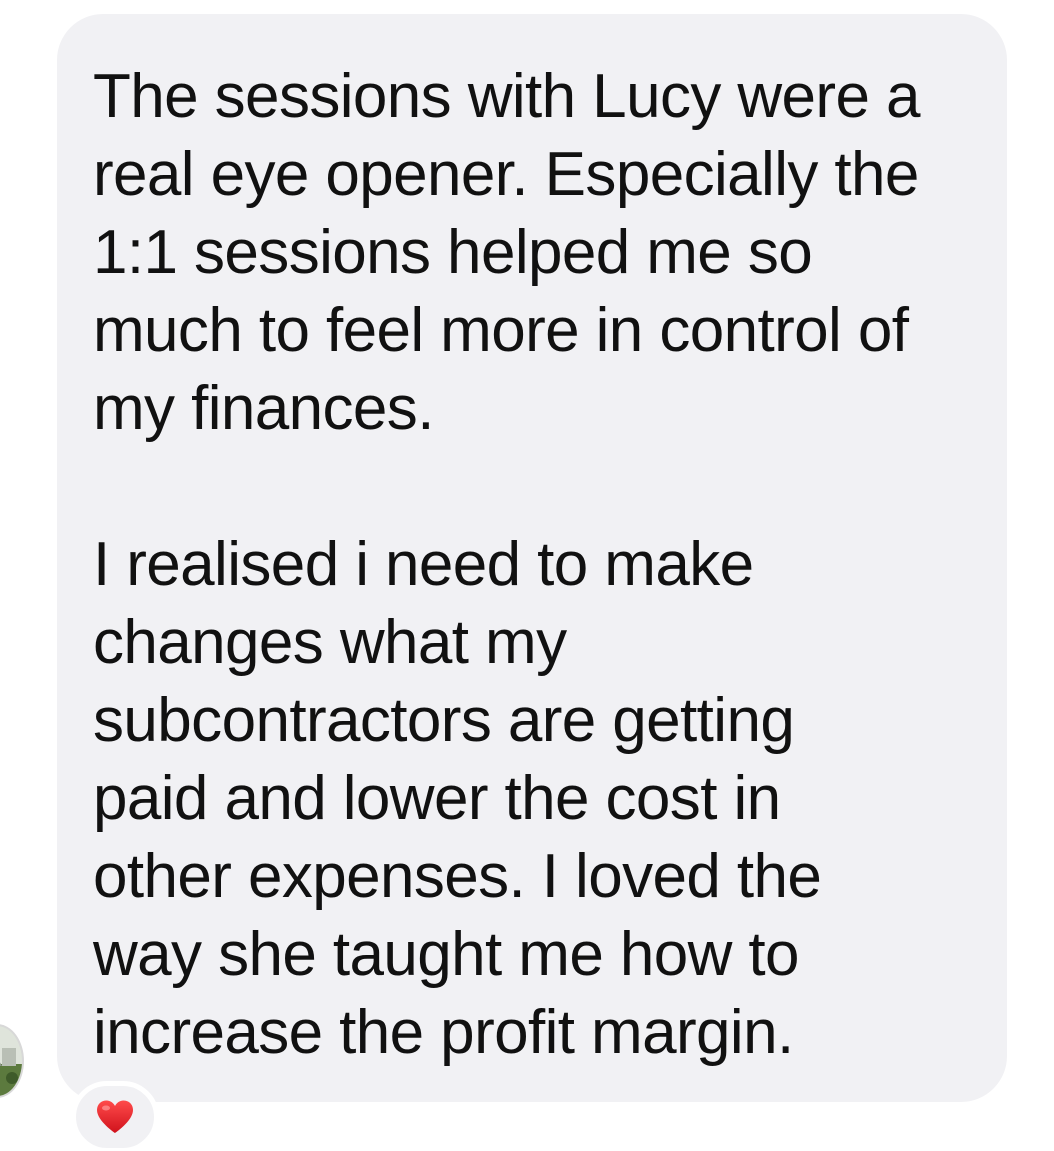 This screenshot has width=1054, height=1151. I want to click on heart-icon, so click(115, 1116).